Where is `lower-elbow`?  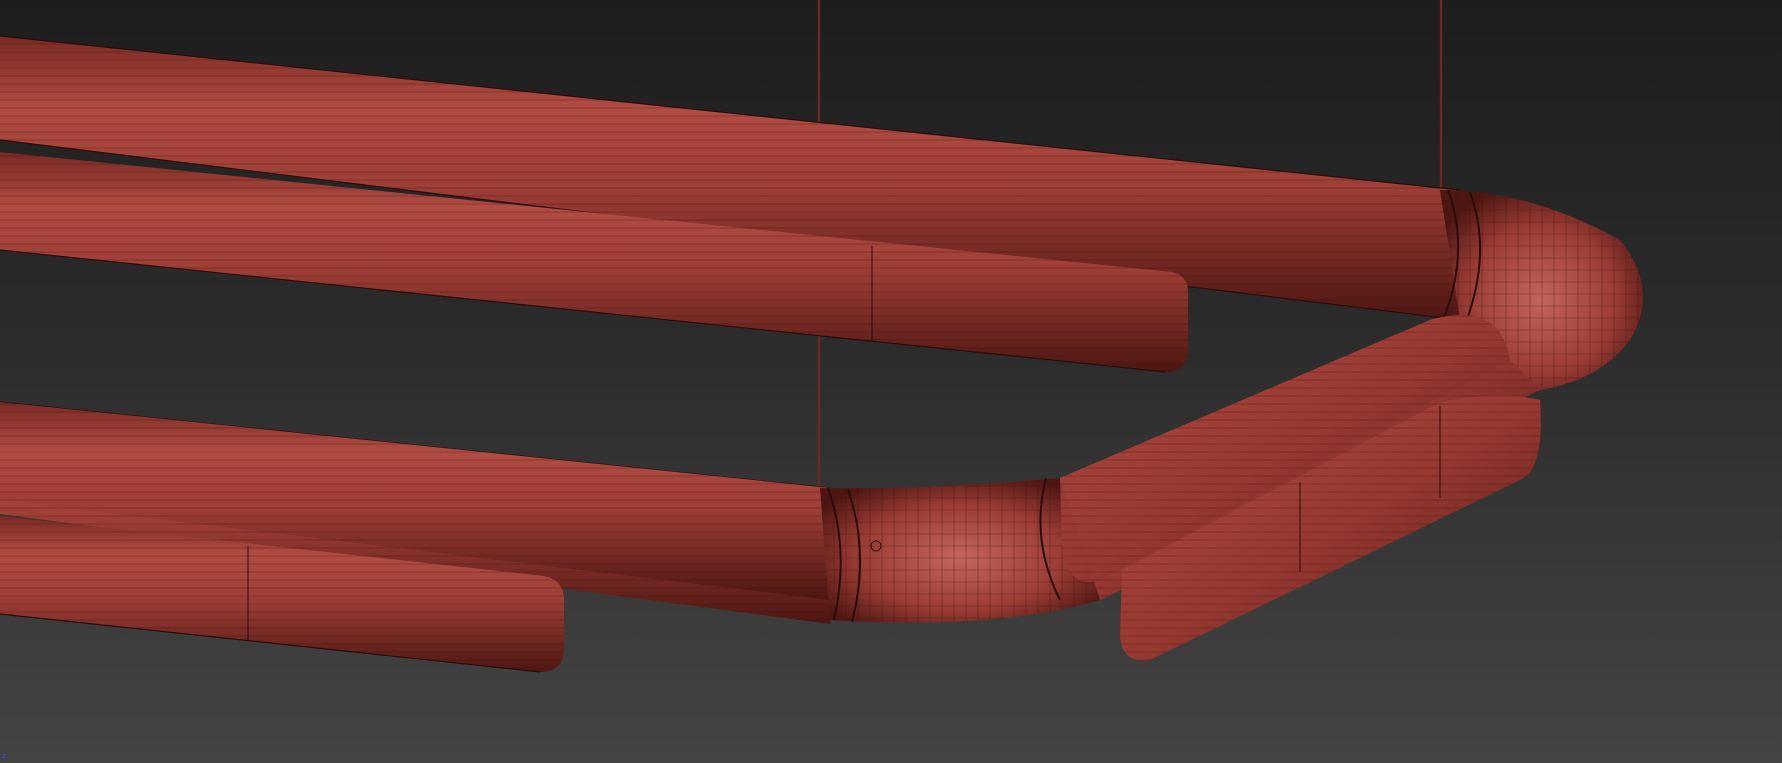 lower-elbow is located at coordinates (960, 550).